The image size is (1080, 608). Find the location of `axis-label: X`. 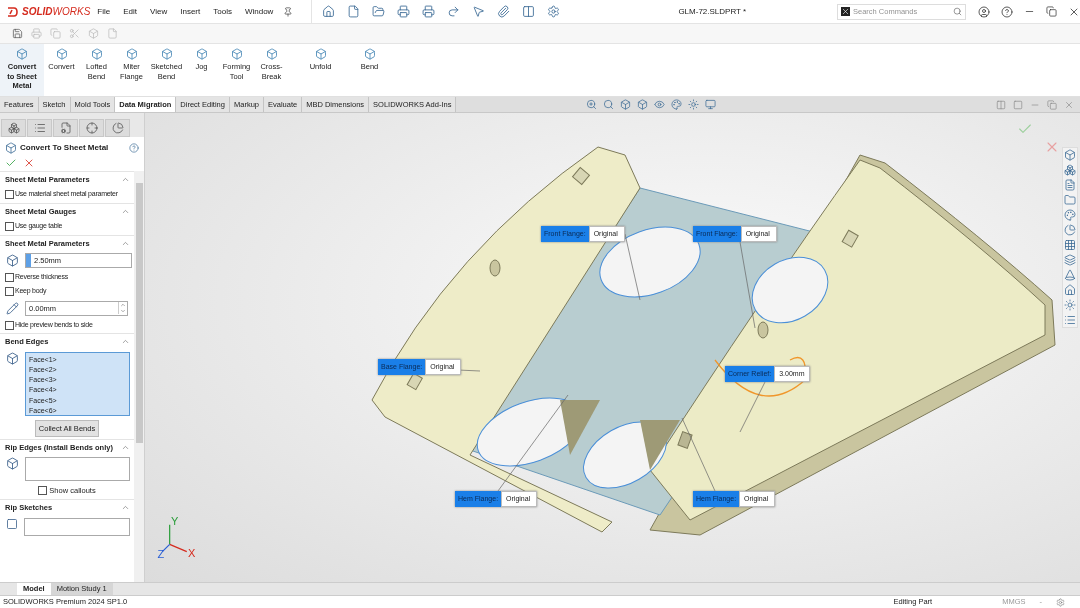

axis-label: X is located at coordinates (192, 552).